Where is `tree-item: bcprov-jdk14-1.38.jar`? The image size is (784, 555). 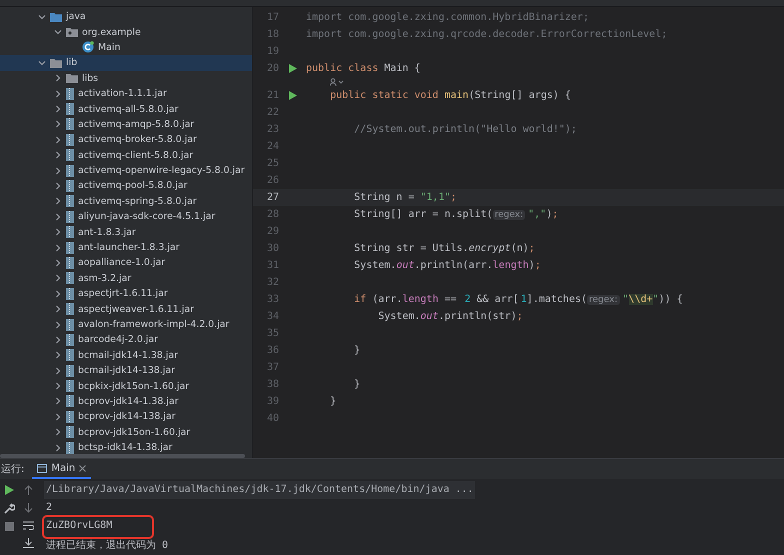
tree-item: bcprov-jdk14-1.38.jar is located at coordinates (126, 402).